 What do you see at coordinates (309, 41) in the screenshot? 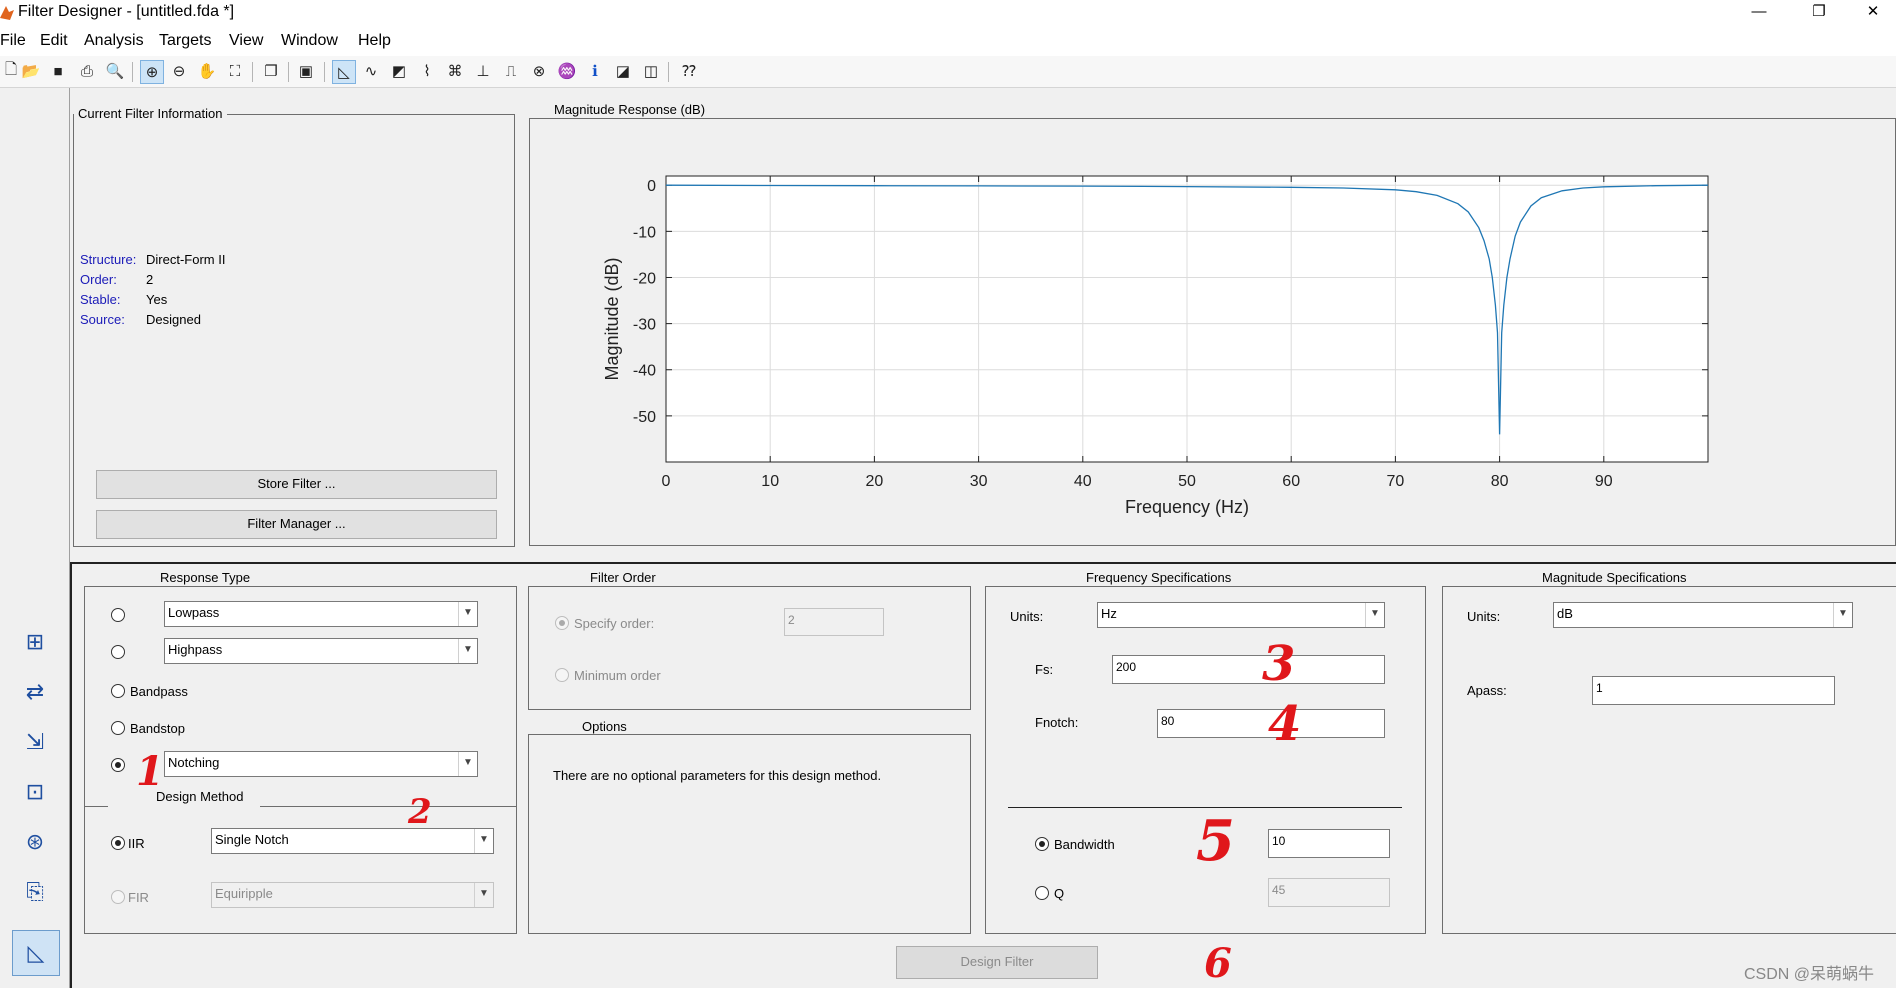
I see `menu-window: Window` at bounding box center [309, 41].